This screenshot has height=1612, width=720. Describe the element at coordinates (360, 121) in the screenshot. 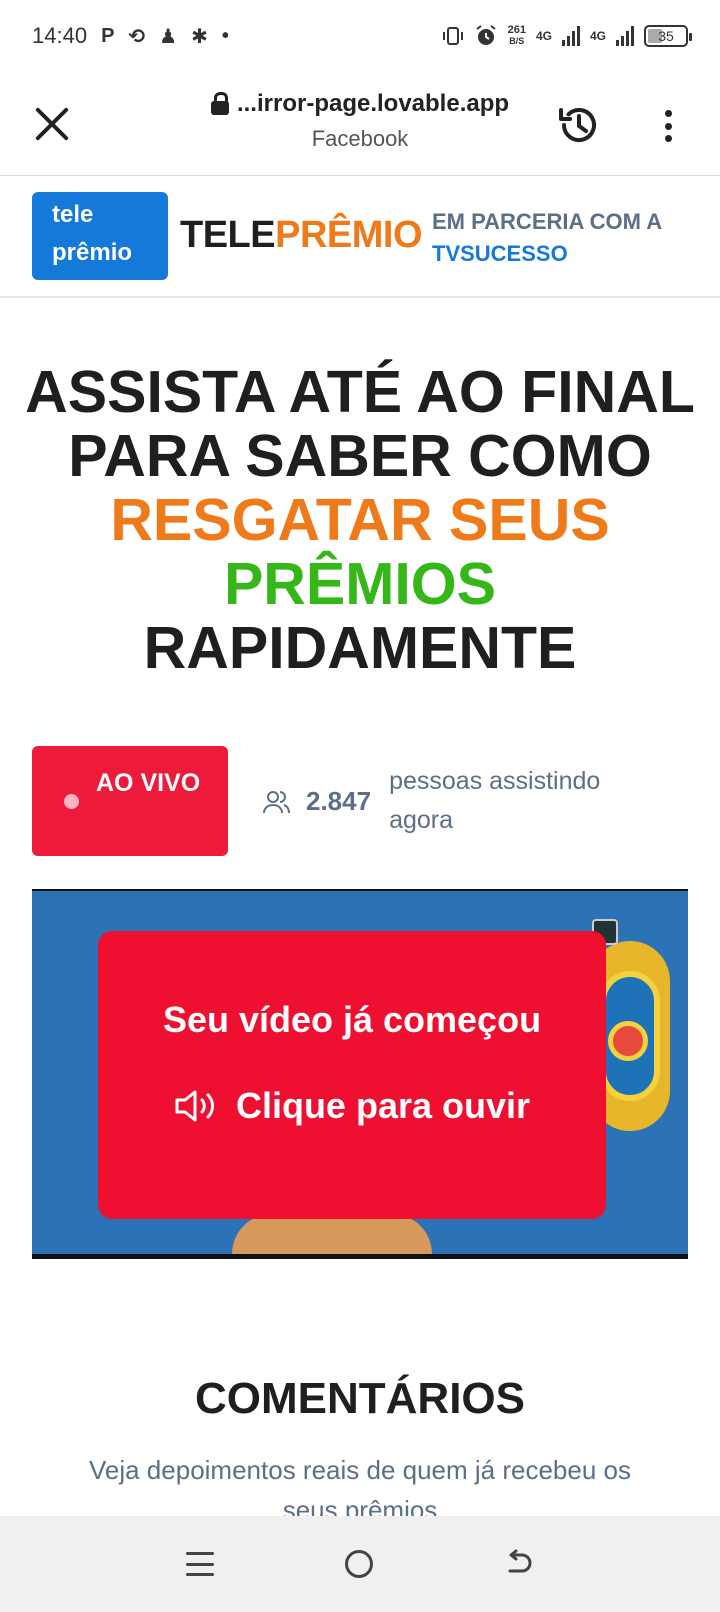

I see `address-bar: ...irror-page.lovable.app Facebook` at that location.